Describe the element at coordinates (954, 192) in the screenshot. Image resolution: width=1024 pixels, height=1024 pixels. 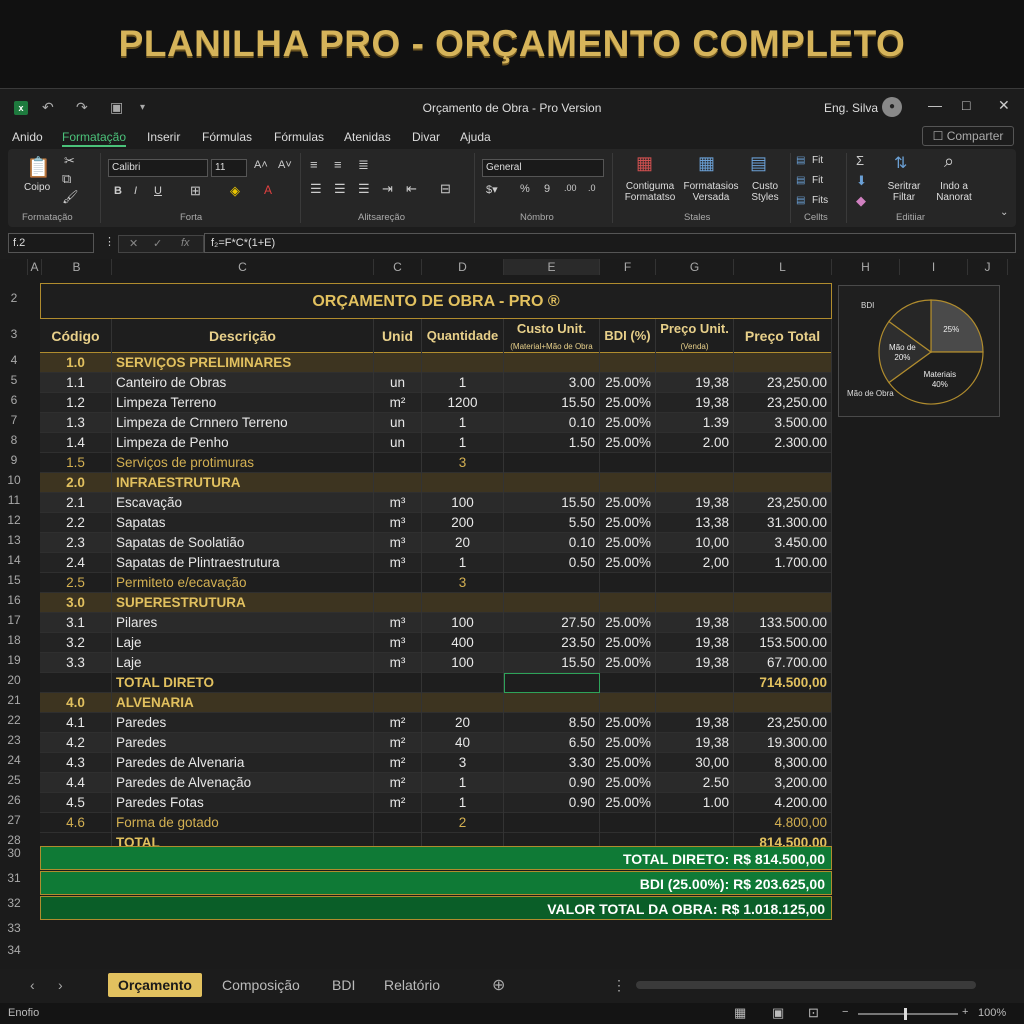
I see `find-select-label: Indo a Nanorat` at that location.